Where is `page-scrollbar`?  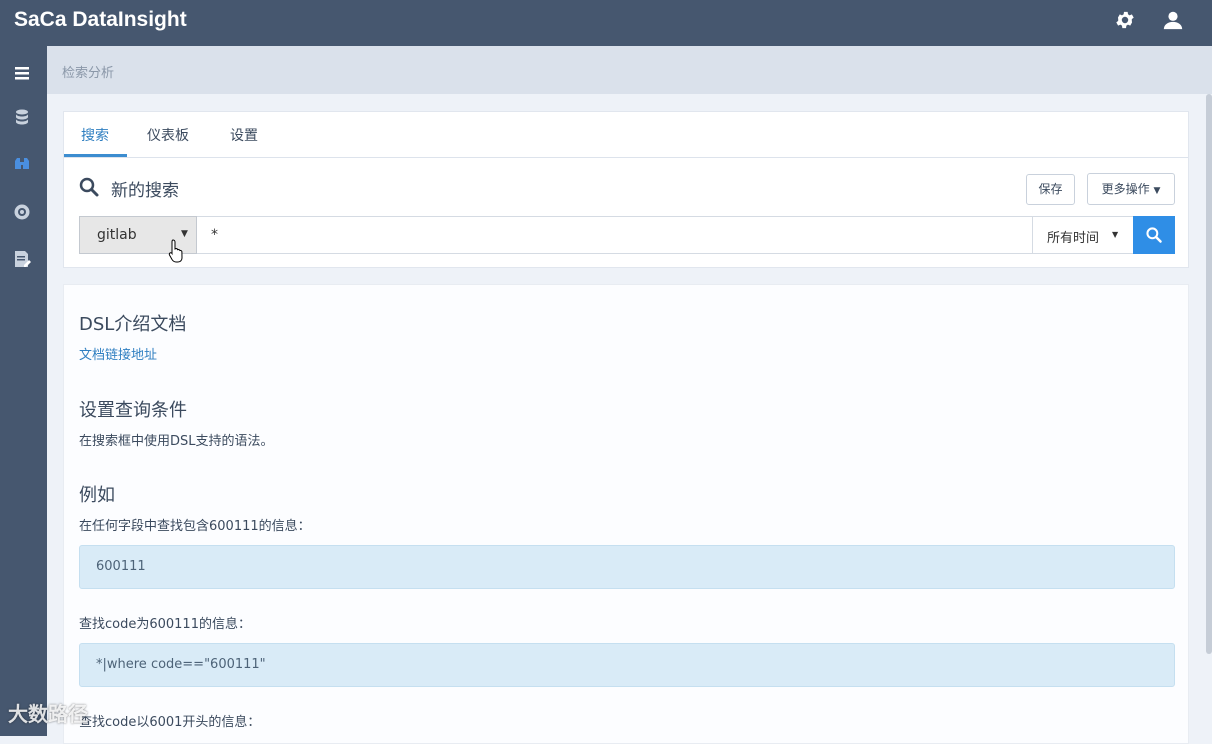
page-scrollbar is located at coordinates (1209, 415).